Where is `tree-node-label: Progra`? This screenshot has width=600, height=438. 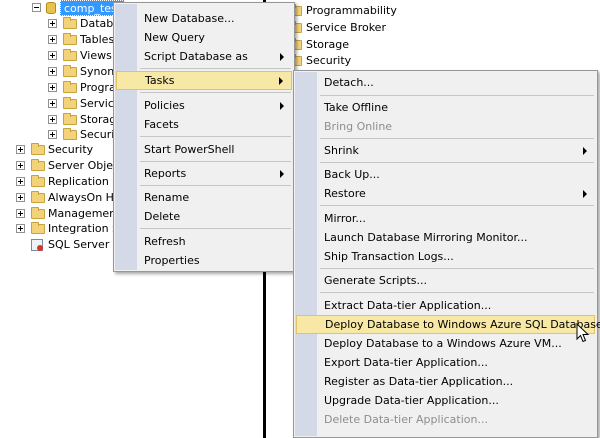
tree-node-label: Progra is located at coordinates (98, 87).